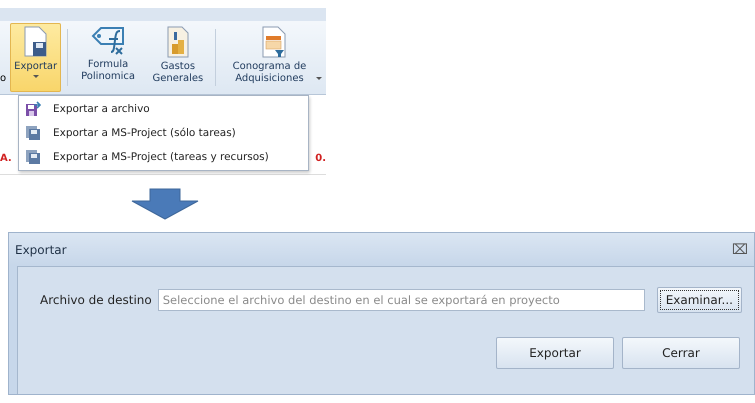 This screenshot has height=403, width=755. What do you see at coordinates (33, 109) in the screenshot?
I see `save-arrow-icon` at bounding box center [33, 109].